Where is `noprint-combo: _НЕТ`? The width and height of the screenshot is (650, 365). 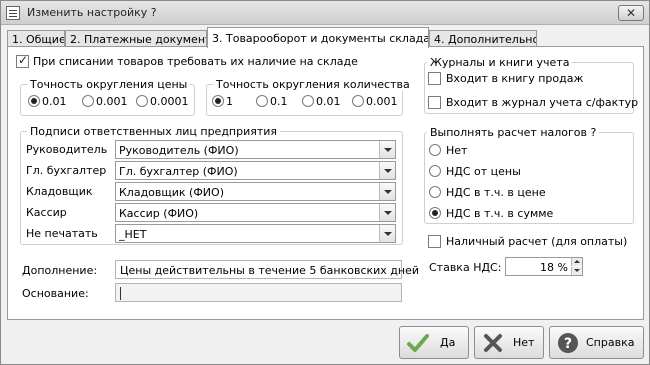 noprint-combo: _НЕТ is located at coordinates (255, 233).